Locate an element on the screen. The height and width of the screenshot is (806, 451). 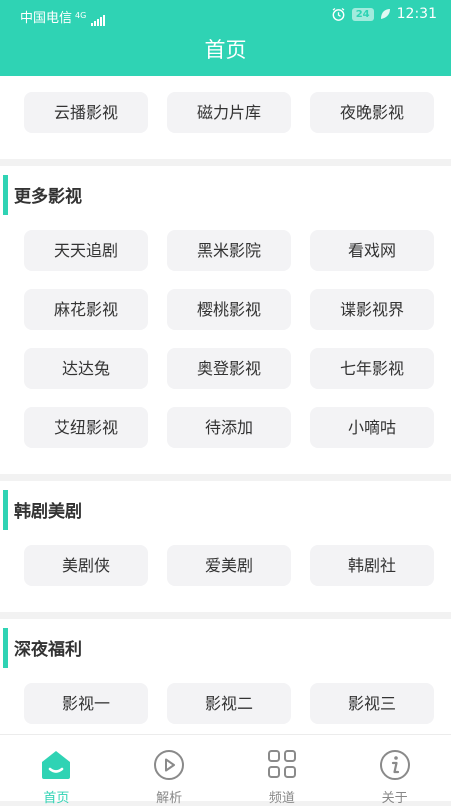
section-late-night: 深夜福利 影视一 影视二 影视三 is located at coordinates (225, 676).